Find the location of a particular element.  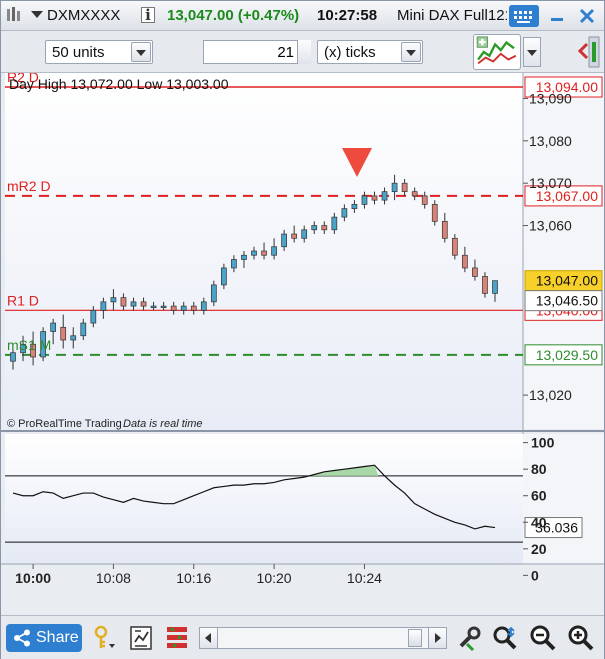

day-range-text: Day High 13,072.00 Low 13,003.00 is located at coordinates (119, 84).